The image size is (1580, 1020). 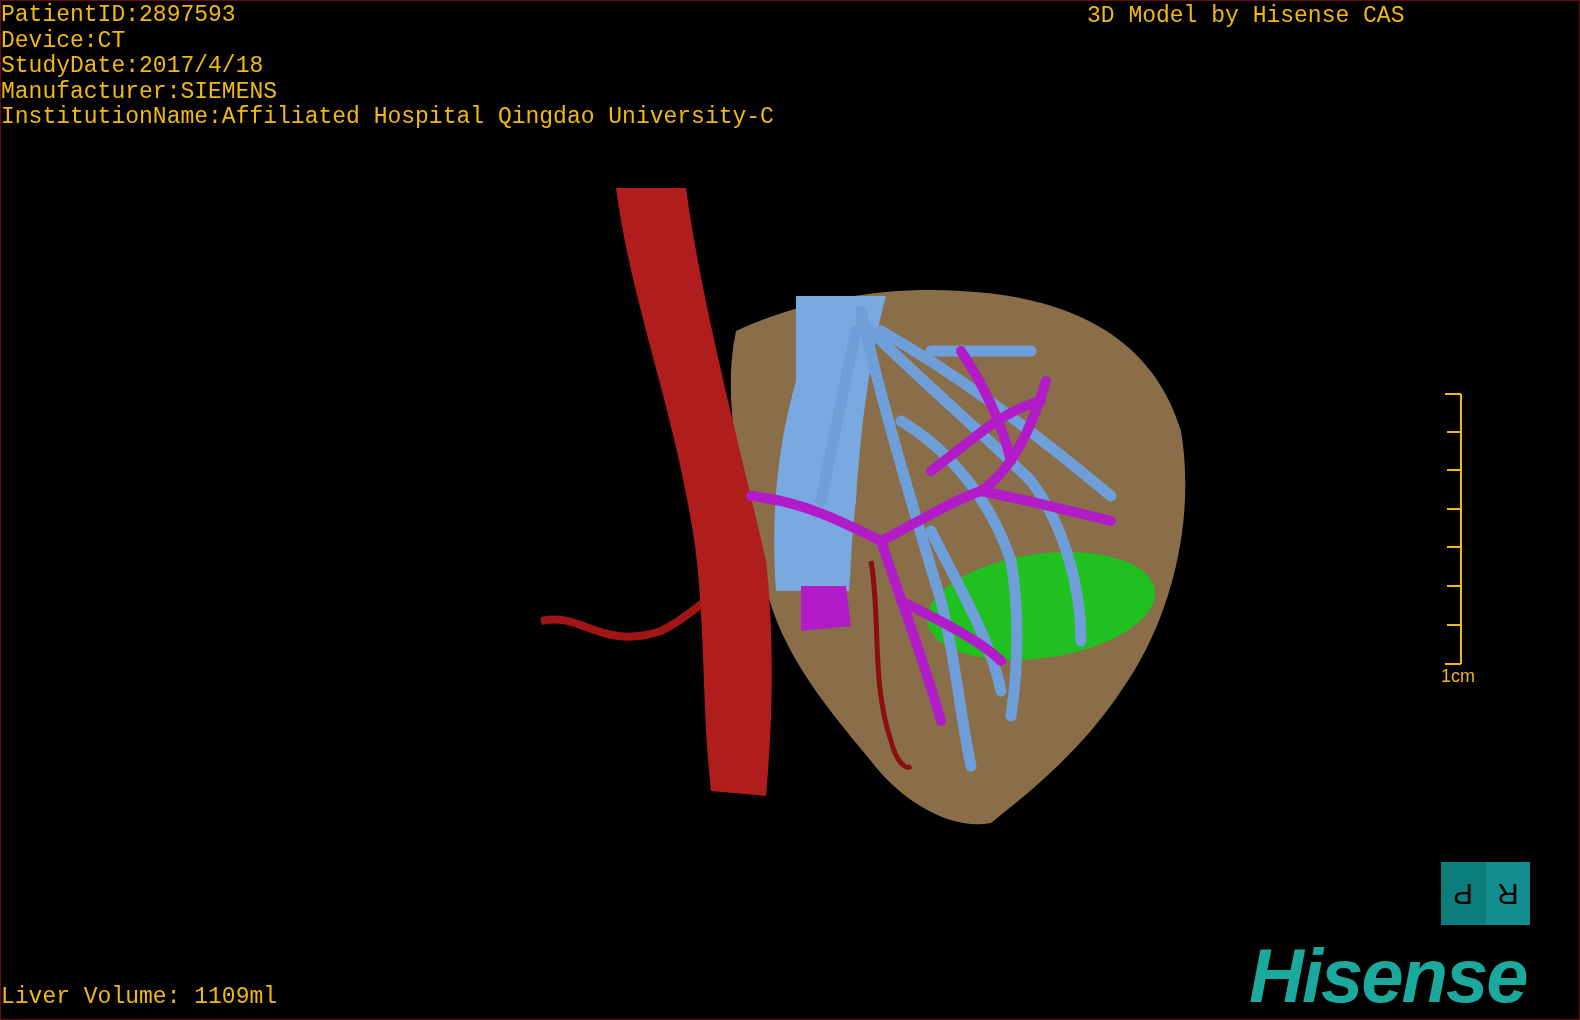 What do you see at coordinates (140, 92) in the screenshot?
I see `patient-info-line: Manufacturer:SIEMENS` at bounding box center [140, 92].